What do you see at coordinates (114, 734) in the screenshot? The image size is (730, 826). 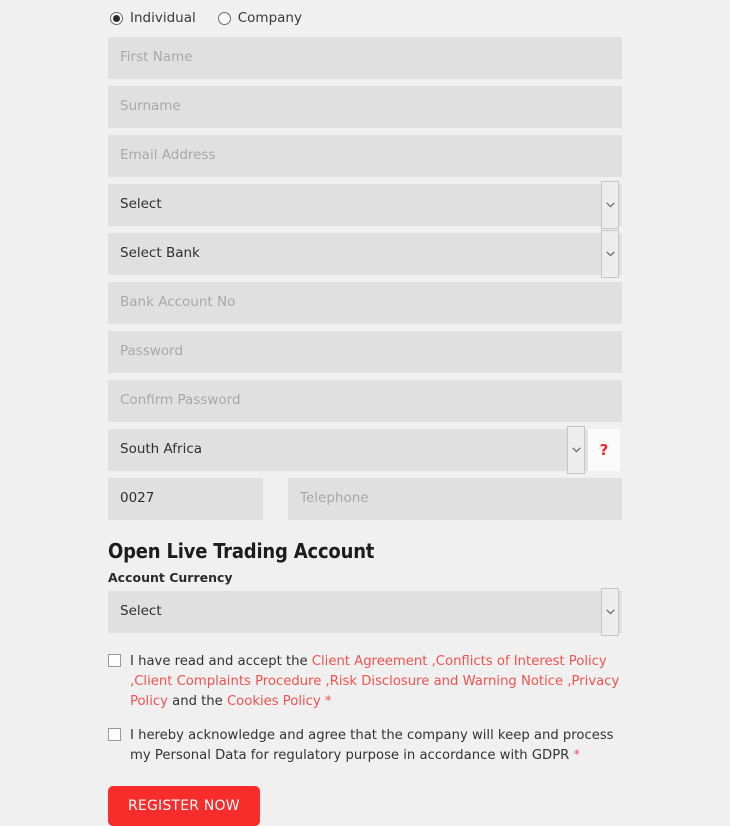 I see `gdpr-checkbox` at bounding box center [114, 734].